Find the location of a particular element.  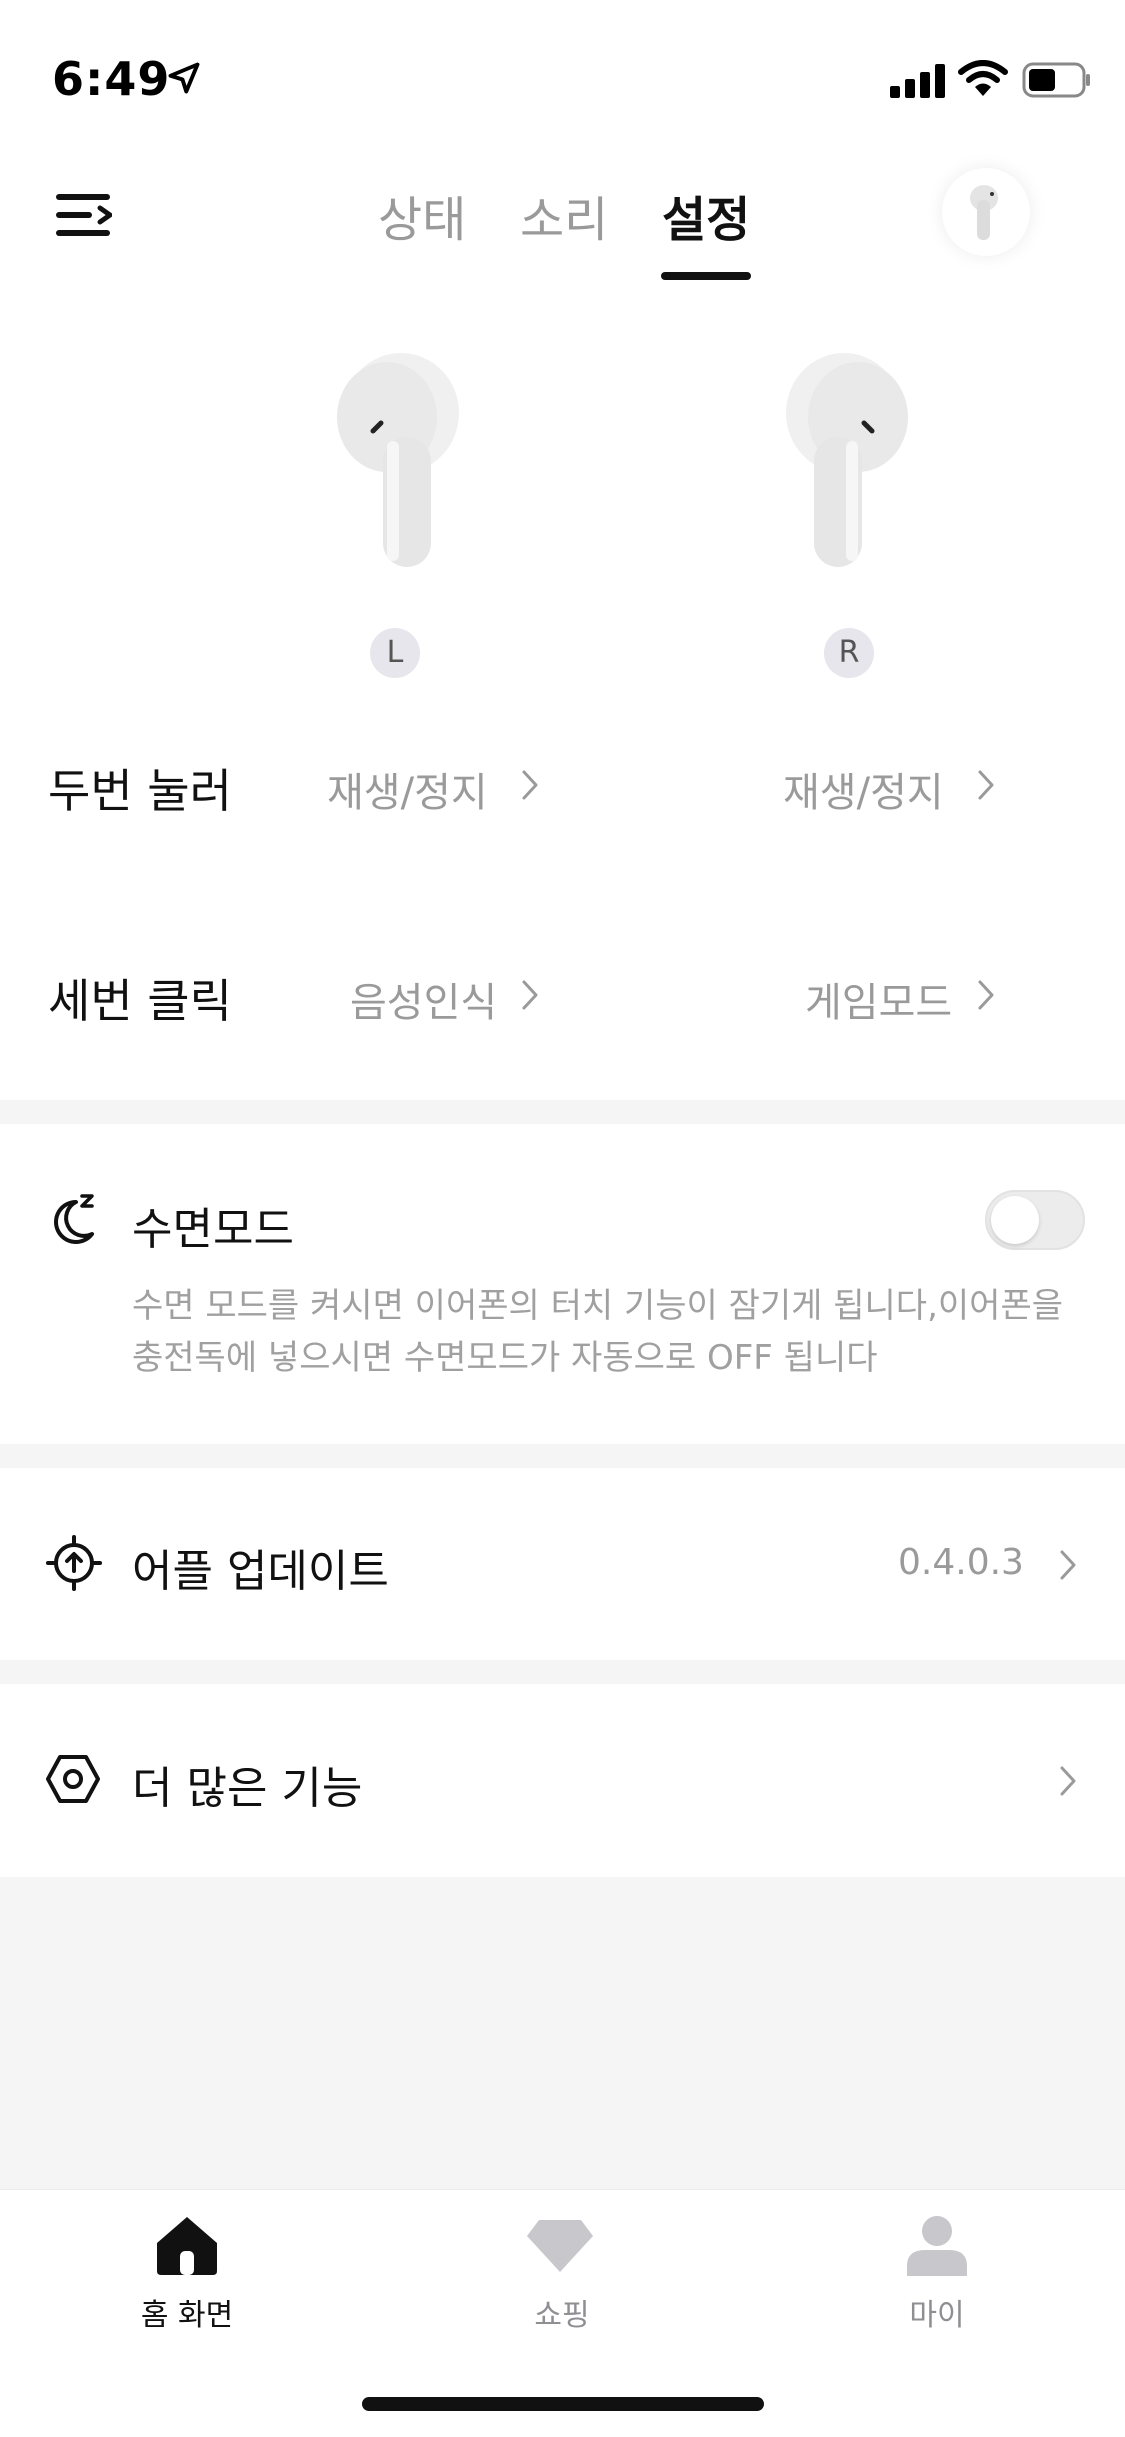

more-features-title: 더 많은 기능 is located at coordinates (247, 1788).